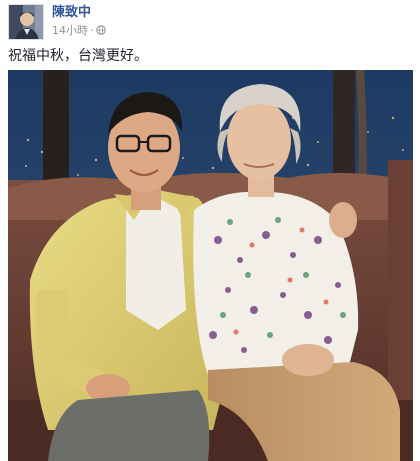  What do you see at coordinates (208, 22) in the screenshot?
I see `post-header: 陳致中 14小時 ·` at bounding box center [208, 22].